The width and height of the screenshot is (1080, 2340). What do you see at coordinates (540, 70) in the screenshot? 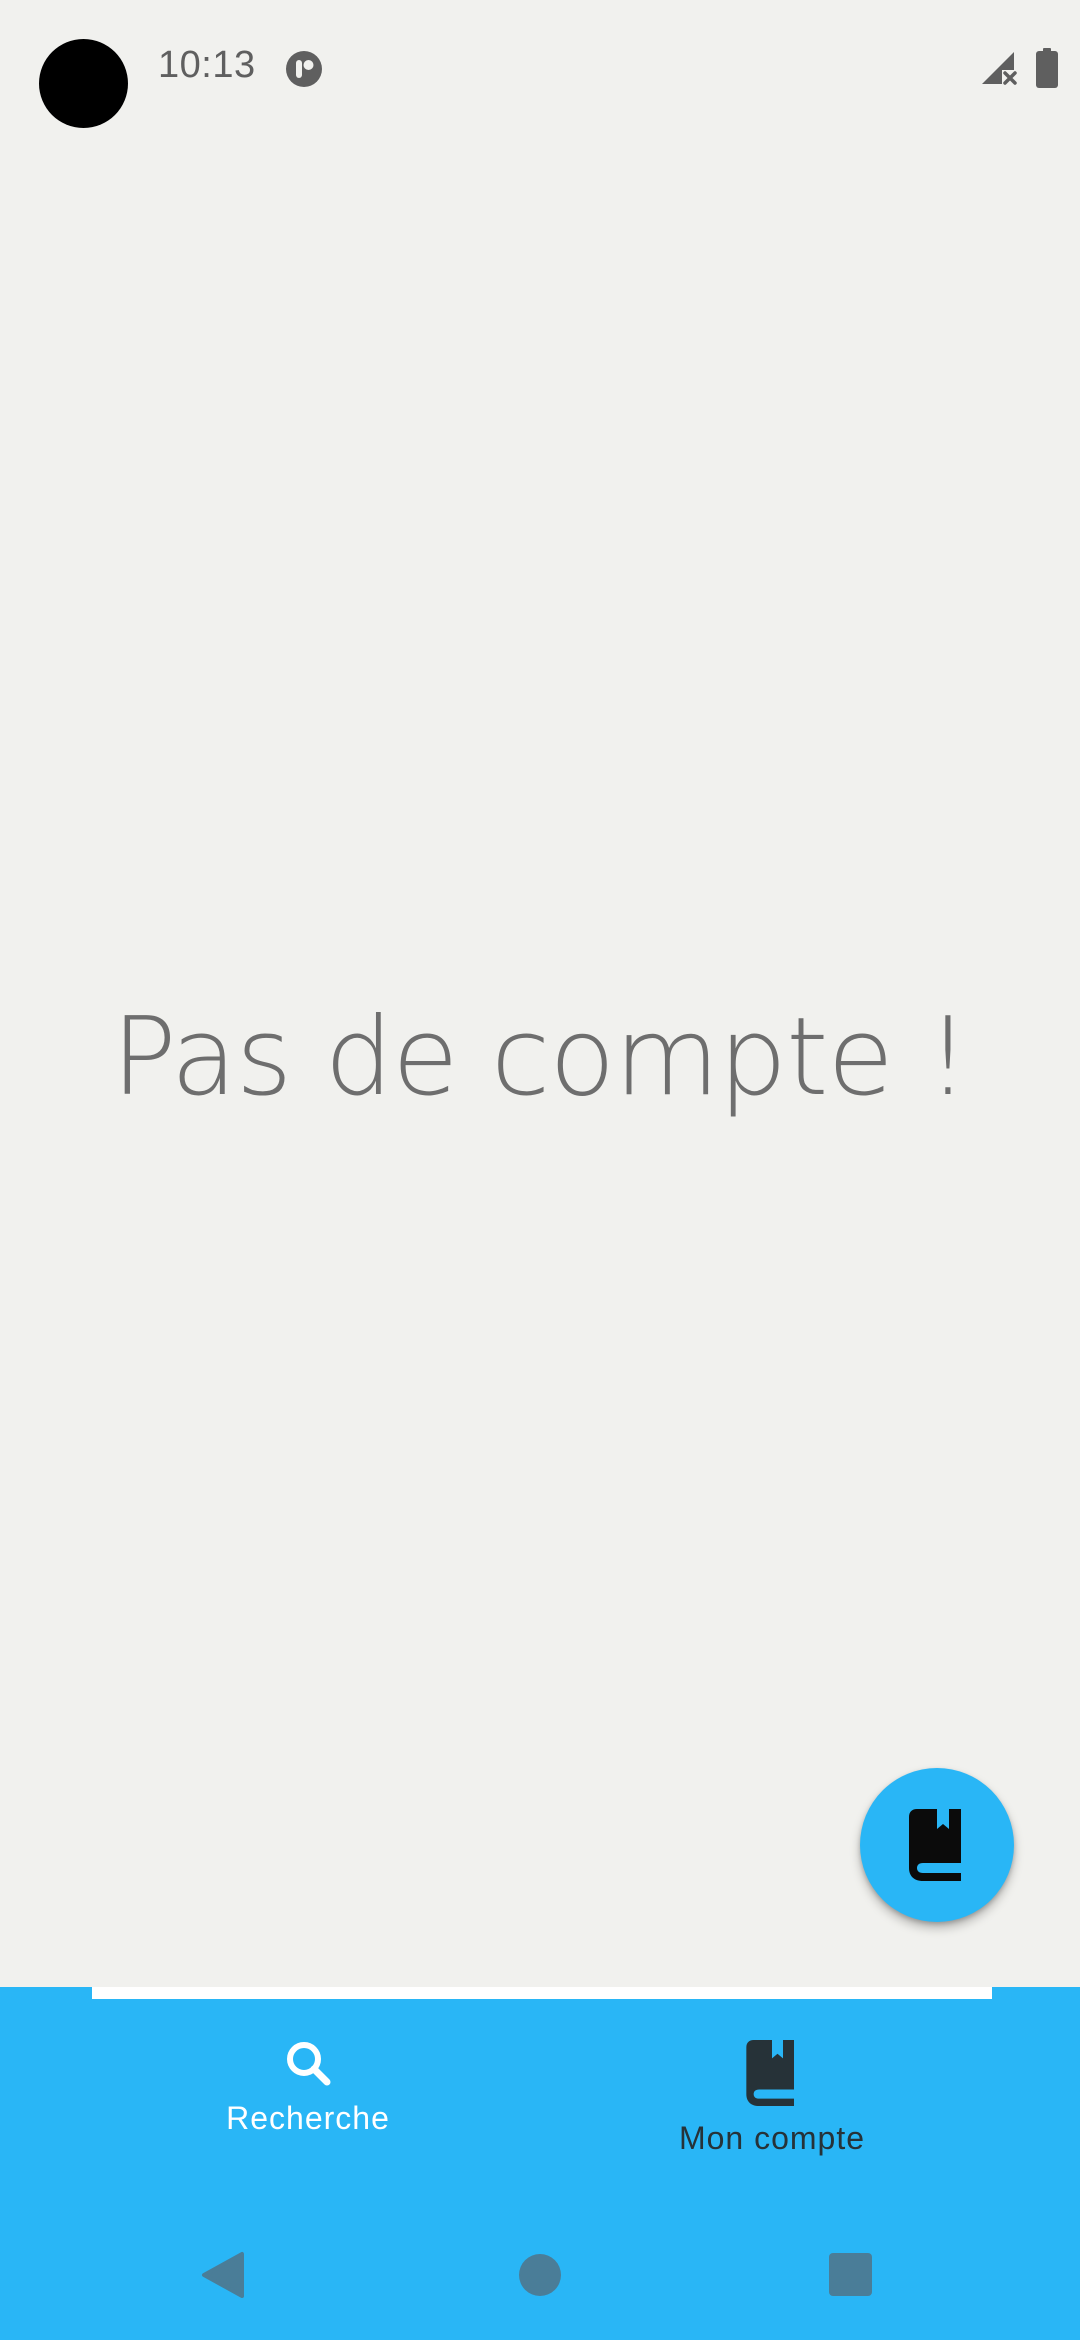
I see `status-bar: 10:13` at bounding box center [540, 70].